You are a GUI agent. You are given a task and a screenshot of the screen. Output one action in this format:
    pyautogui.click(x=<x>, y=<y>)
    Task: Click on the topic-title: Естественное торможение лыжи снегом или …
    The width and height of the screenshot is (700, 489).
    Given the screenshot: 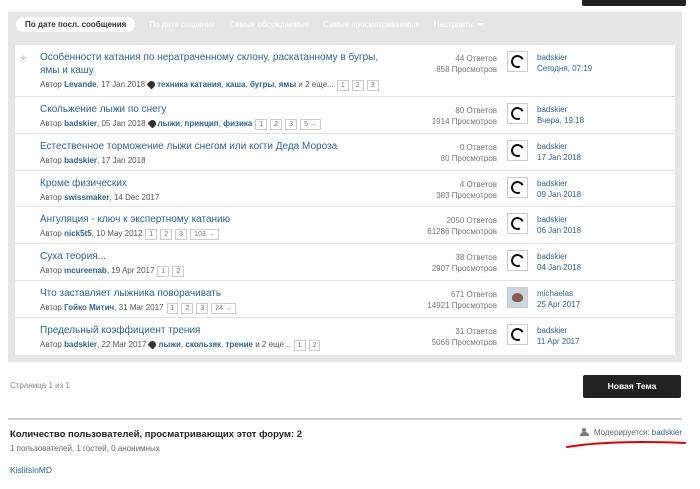 What is the action you would take?
    pyautogui.click(x=210, y=146)
    